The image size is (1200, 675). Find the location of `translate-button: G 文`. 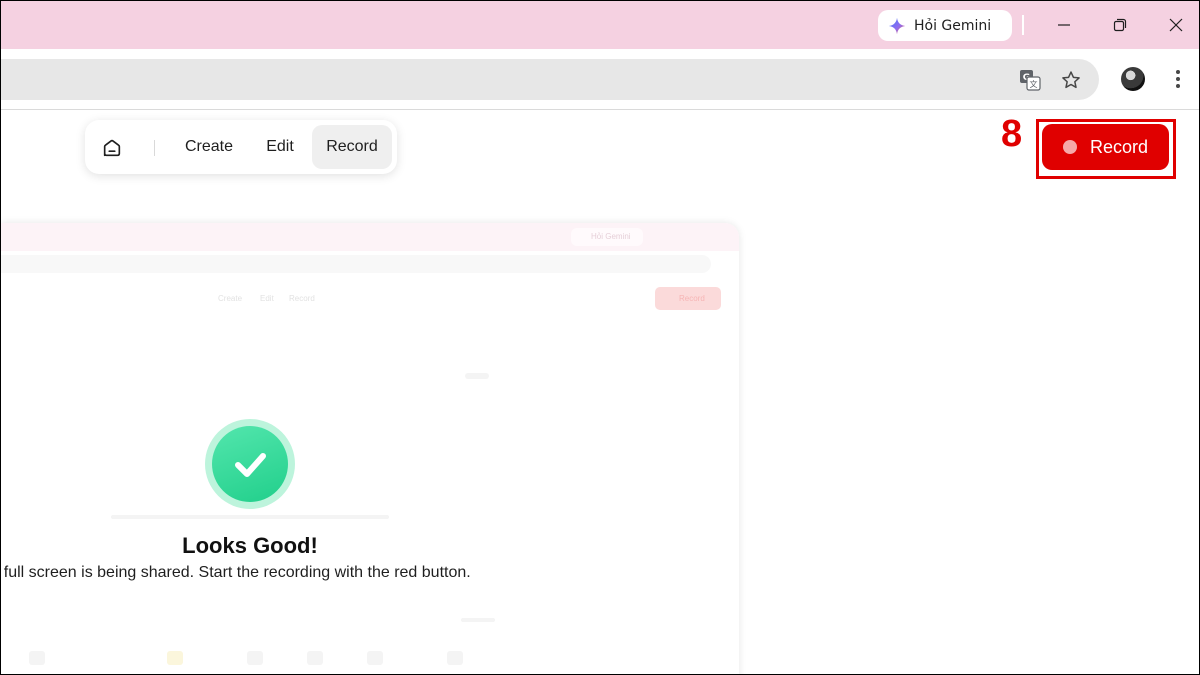

translate-button: G 文 is located at coordinates (1030, 80).